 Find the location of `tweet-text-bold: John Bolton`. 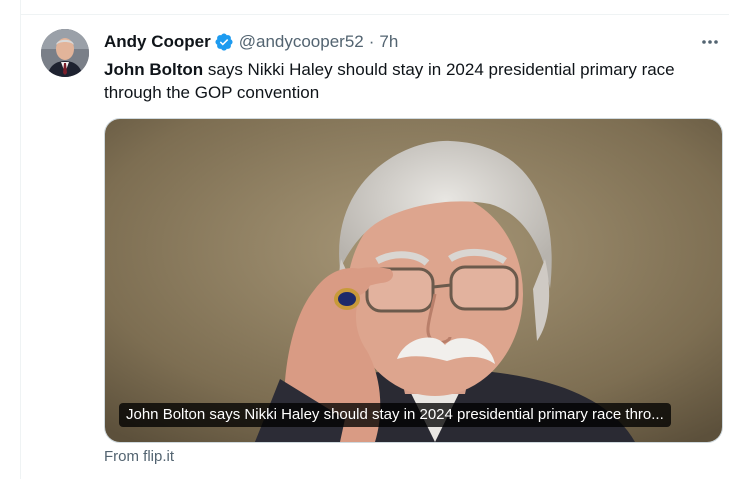

tweet-text-bold: John Bolton is located at coordinates (154, 69).